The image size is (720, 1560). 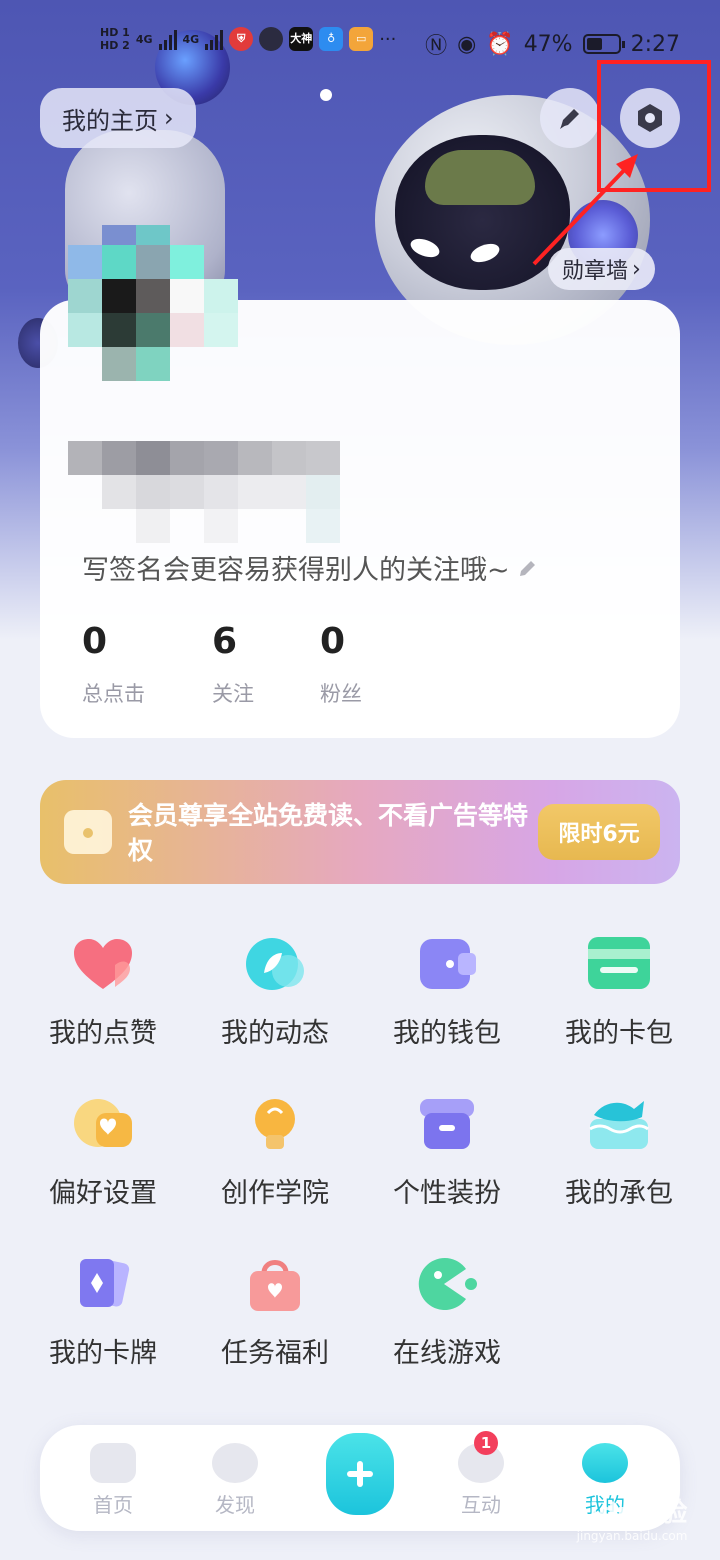 What do you see at coordinates (620, 1513) in the screenshot?
I see `watermark-main: Baidu经验` at bounding box center [620, 1513].